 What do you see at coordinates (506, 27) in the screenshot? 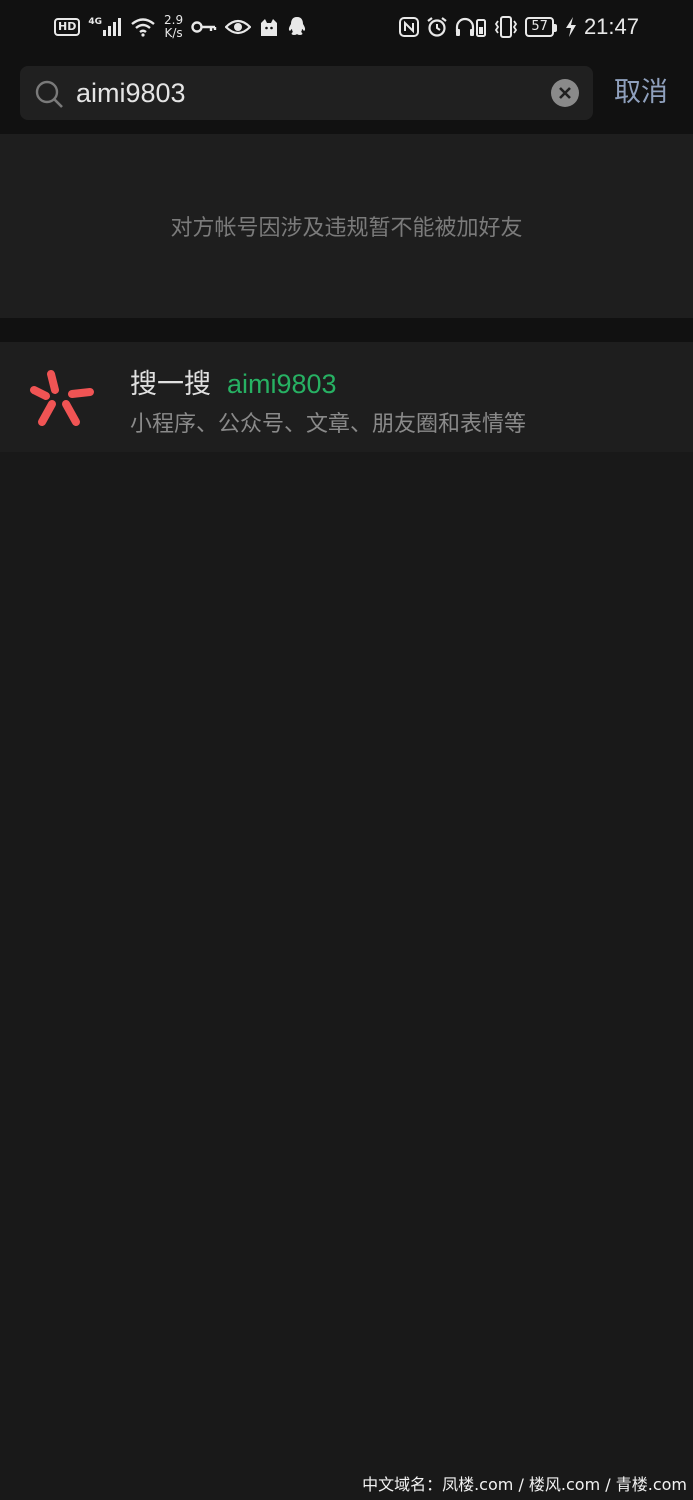
I see `vibrate-icon` at bounding box center [506, 27].